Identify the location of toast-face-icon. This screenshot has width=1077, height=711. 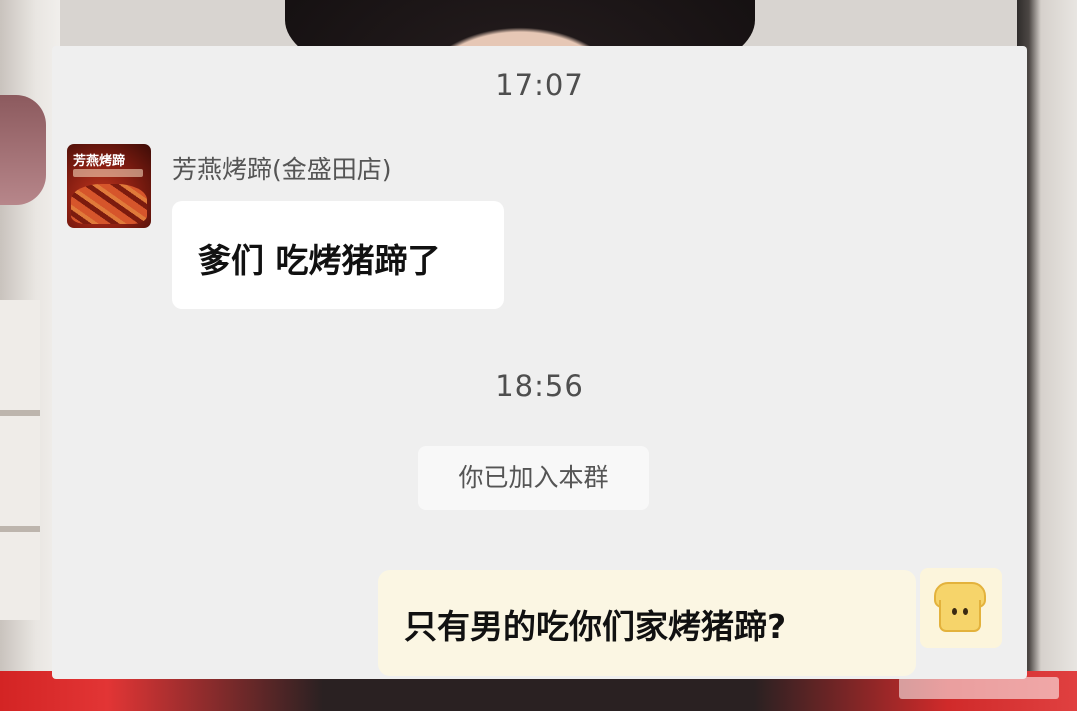
(960, 607).